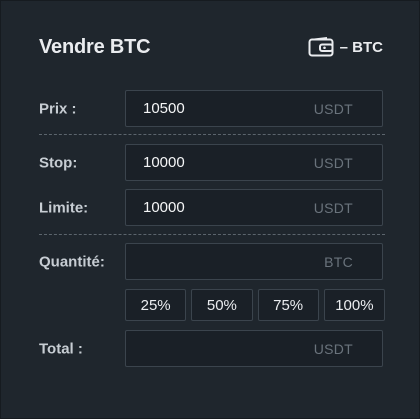 The height and width of the screenshot is (419, 420). I want to click on limit-row: Limite: 10000 USDT, so click(212, 207).